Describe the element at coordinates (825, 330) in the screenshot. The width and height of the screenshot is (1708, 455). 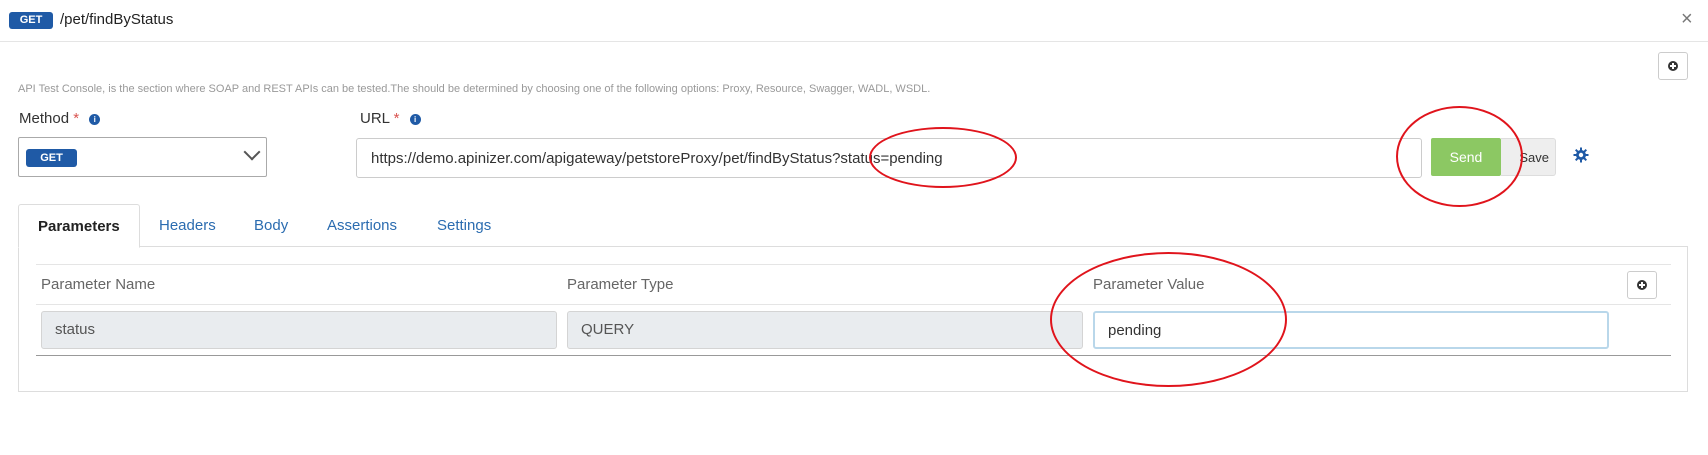
I see `parameter-type-field: QUERY` at that location.